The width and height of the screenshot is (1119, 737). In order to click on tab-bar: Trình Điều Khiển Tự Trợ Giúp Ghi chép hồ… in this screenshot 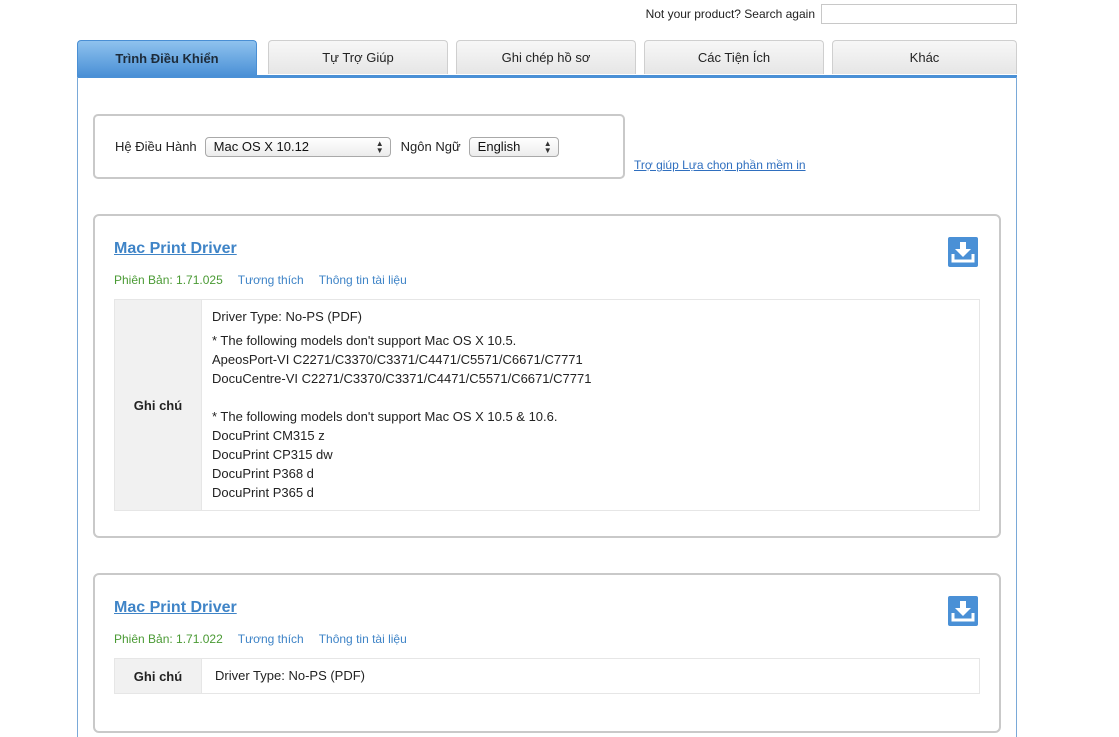, I will do `click(547, 58)`.